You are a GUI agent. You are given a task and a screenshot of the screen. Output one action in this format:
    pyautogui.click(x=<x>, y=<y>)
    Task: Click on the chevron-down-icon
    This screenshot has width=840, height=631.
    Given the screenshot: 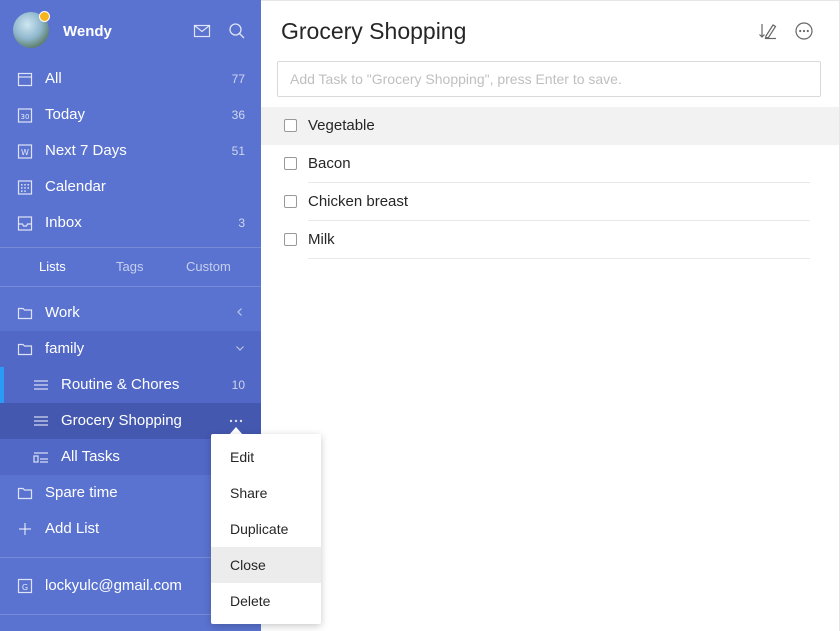 What is the action you would take?
    pyautogui.click(x=240, y=348)
    